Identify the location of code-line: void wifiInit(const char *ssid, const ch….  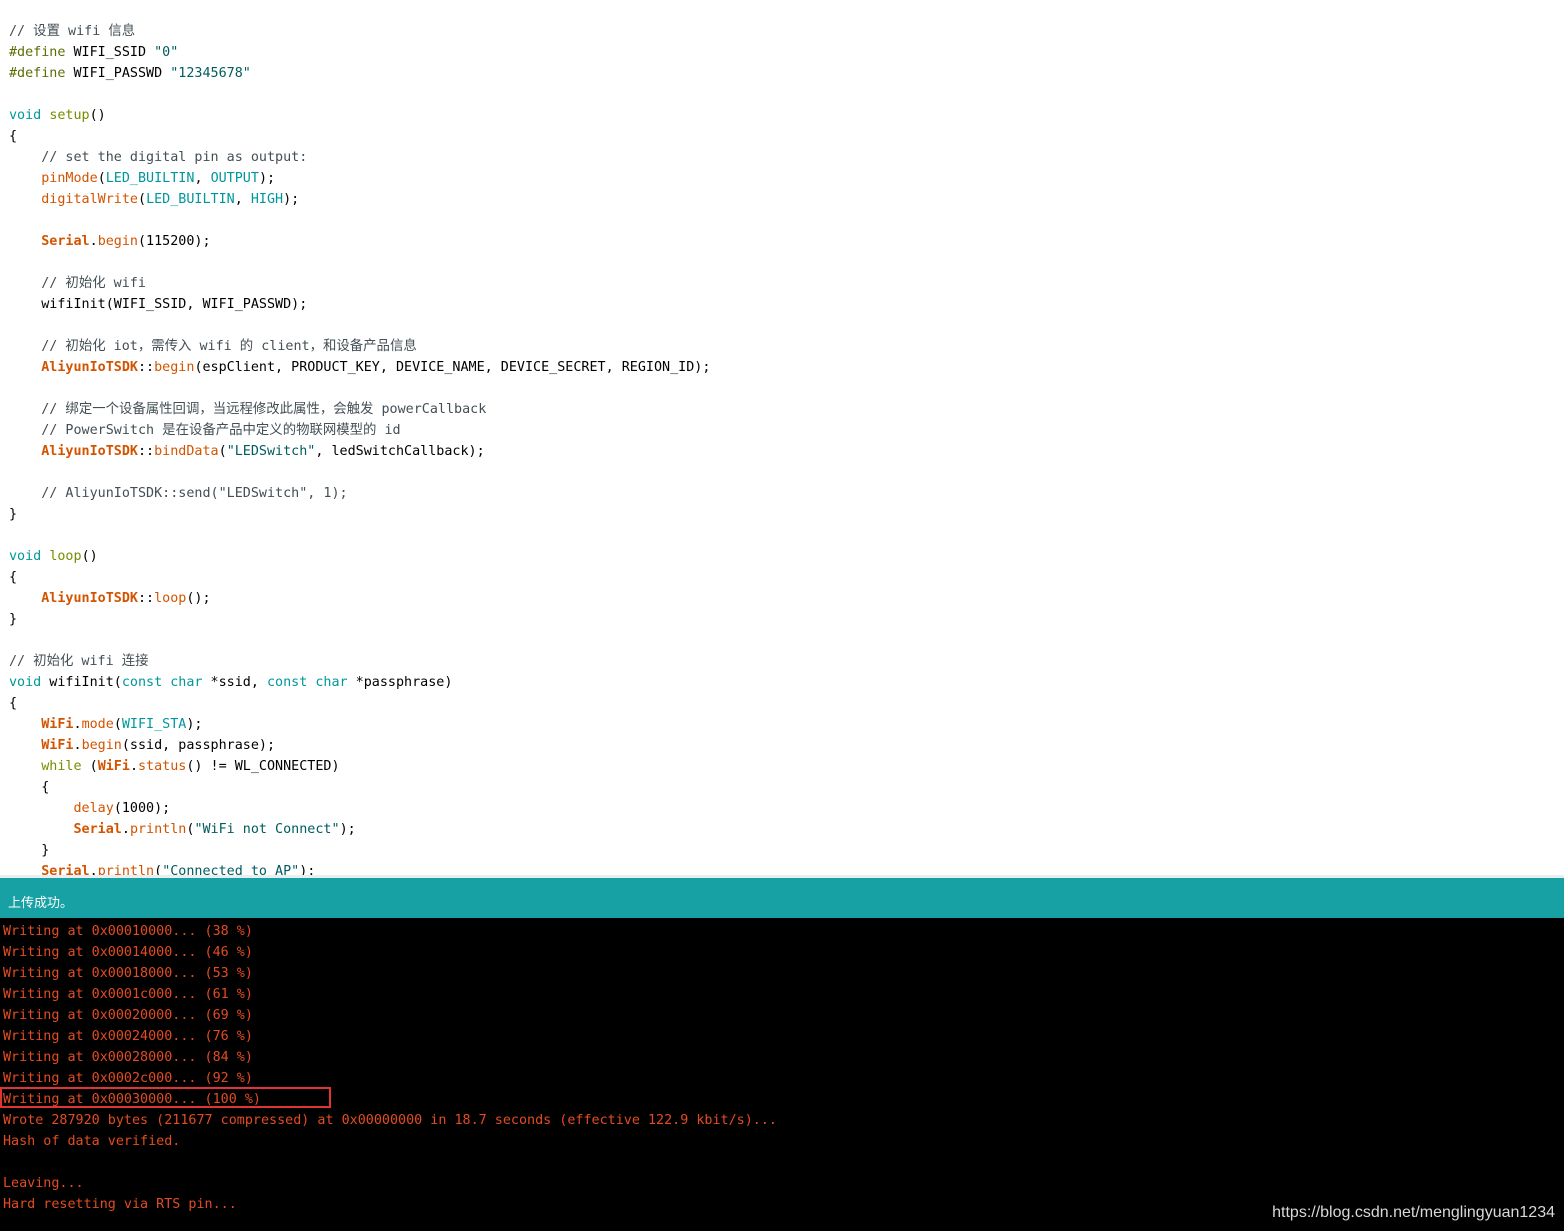
(359, 682).